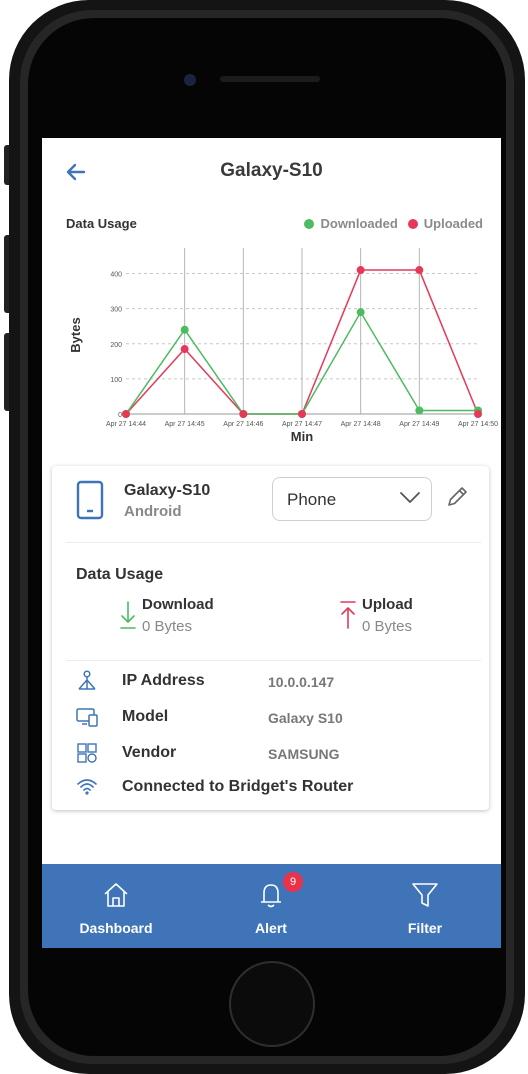  Describe the element at coordinates (120, 574) in the screenshot. I see `usage-title: Data Usage` at that location.